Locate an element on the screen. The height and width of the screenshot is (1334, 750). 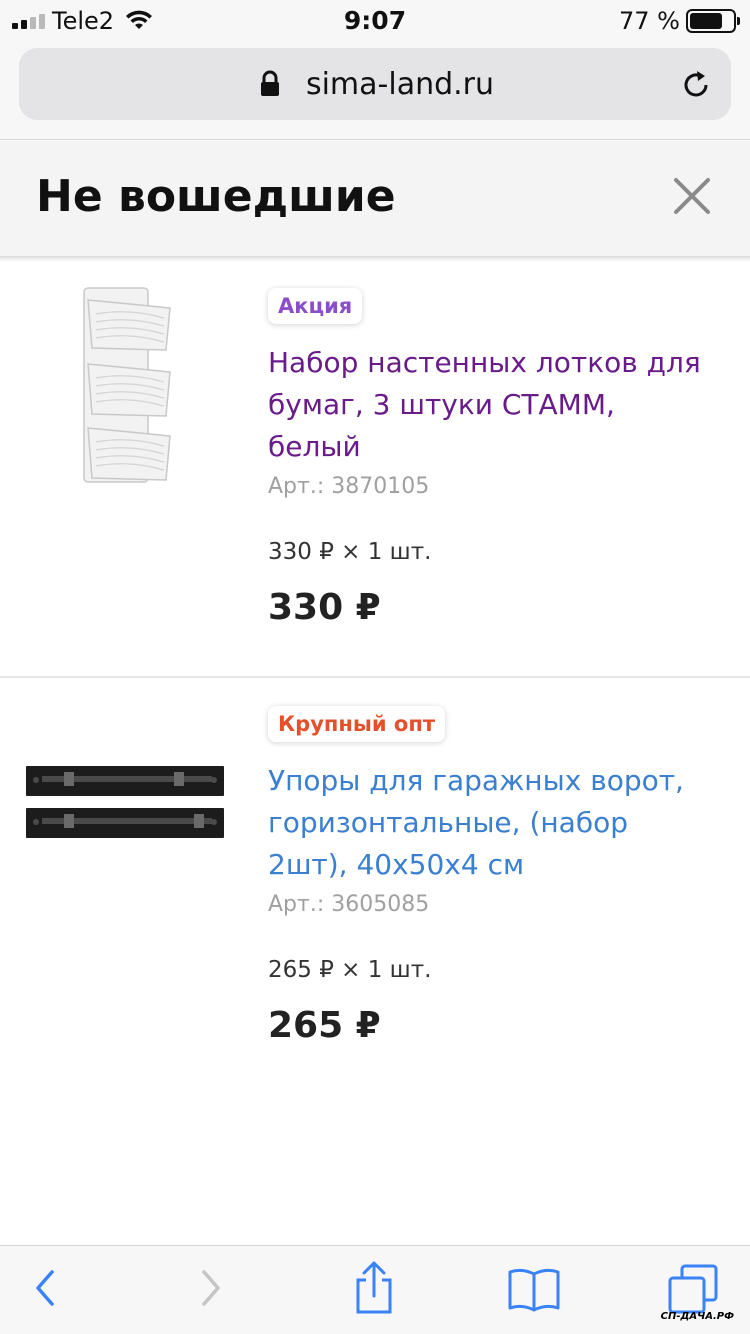
watermark: СП-ДАЧА.РФ is located at coordinates (697, 1316).